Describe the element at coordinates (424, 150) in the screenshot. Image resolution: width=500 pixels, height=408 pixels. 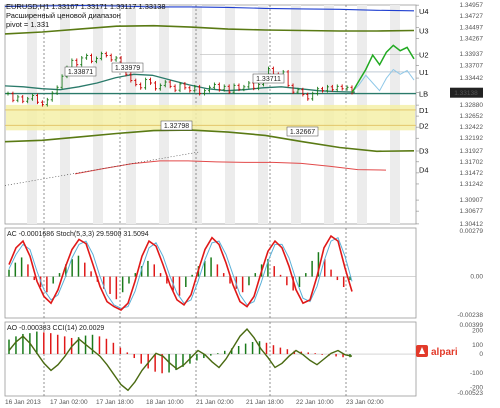
I see `level-label-d3: D3` at that location.